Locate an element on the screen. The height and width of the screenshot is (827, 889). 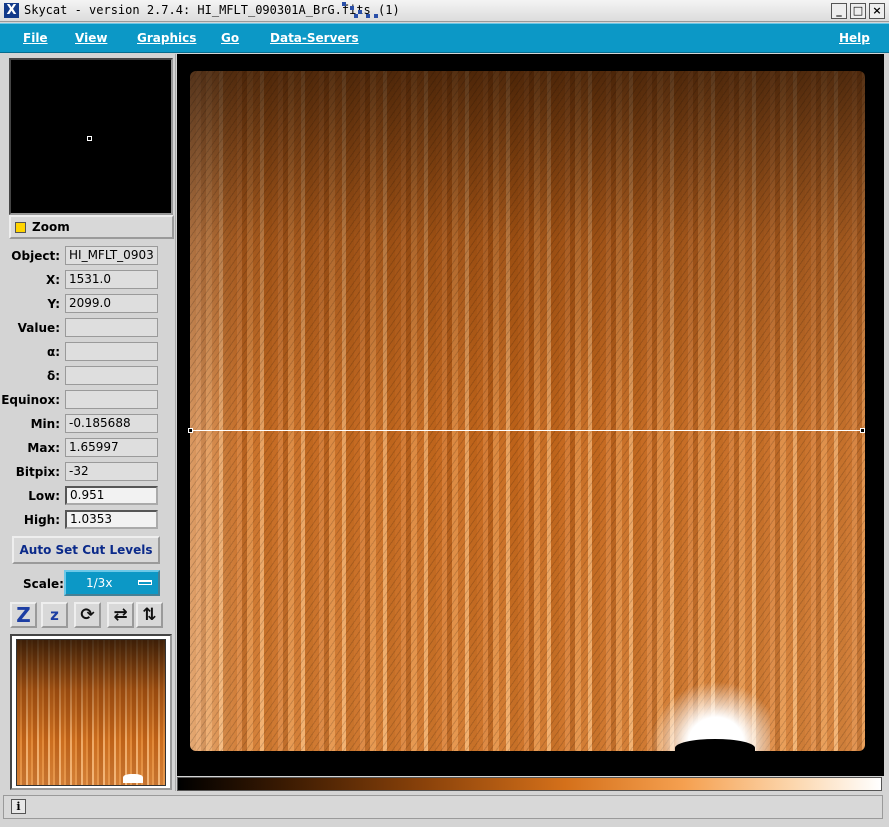
menu-view: View is located at coordinates (91, 38).